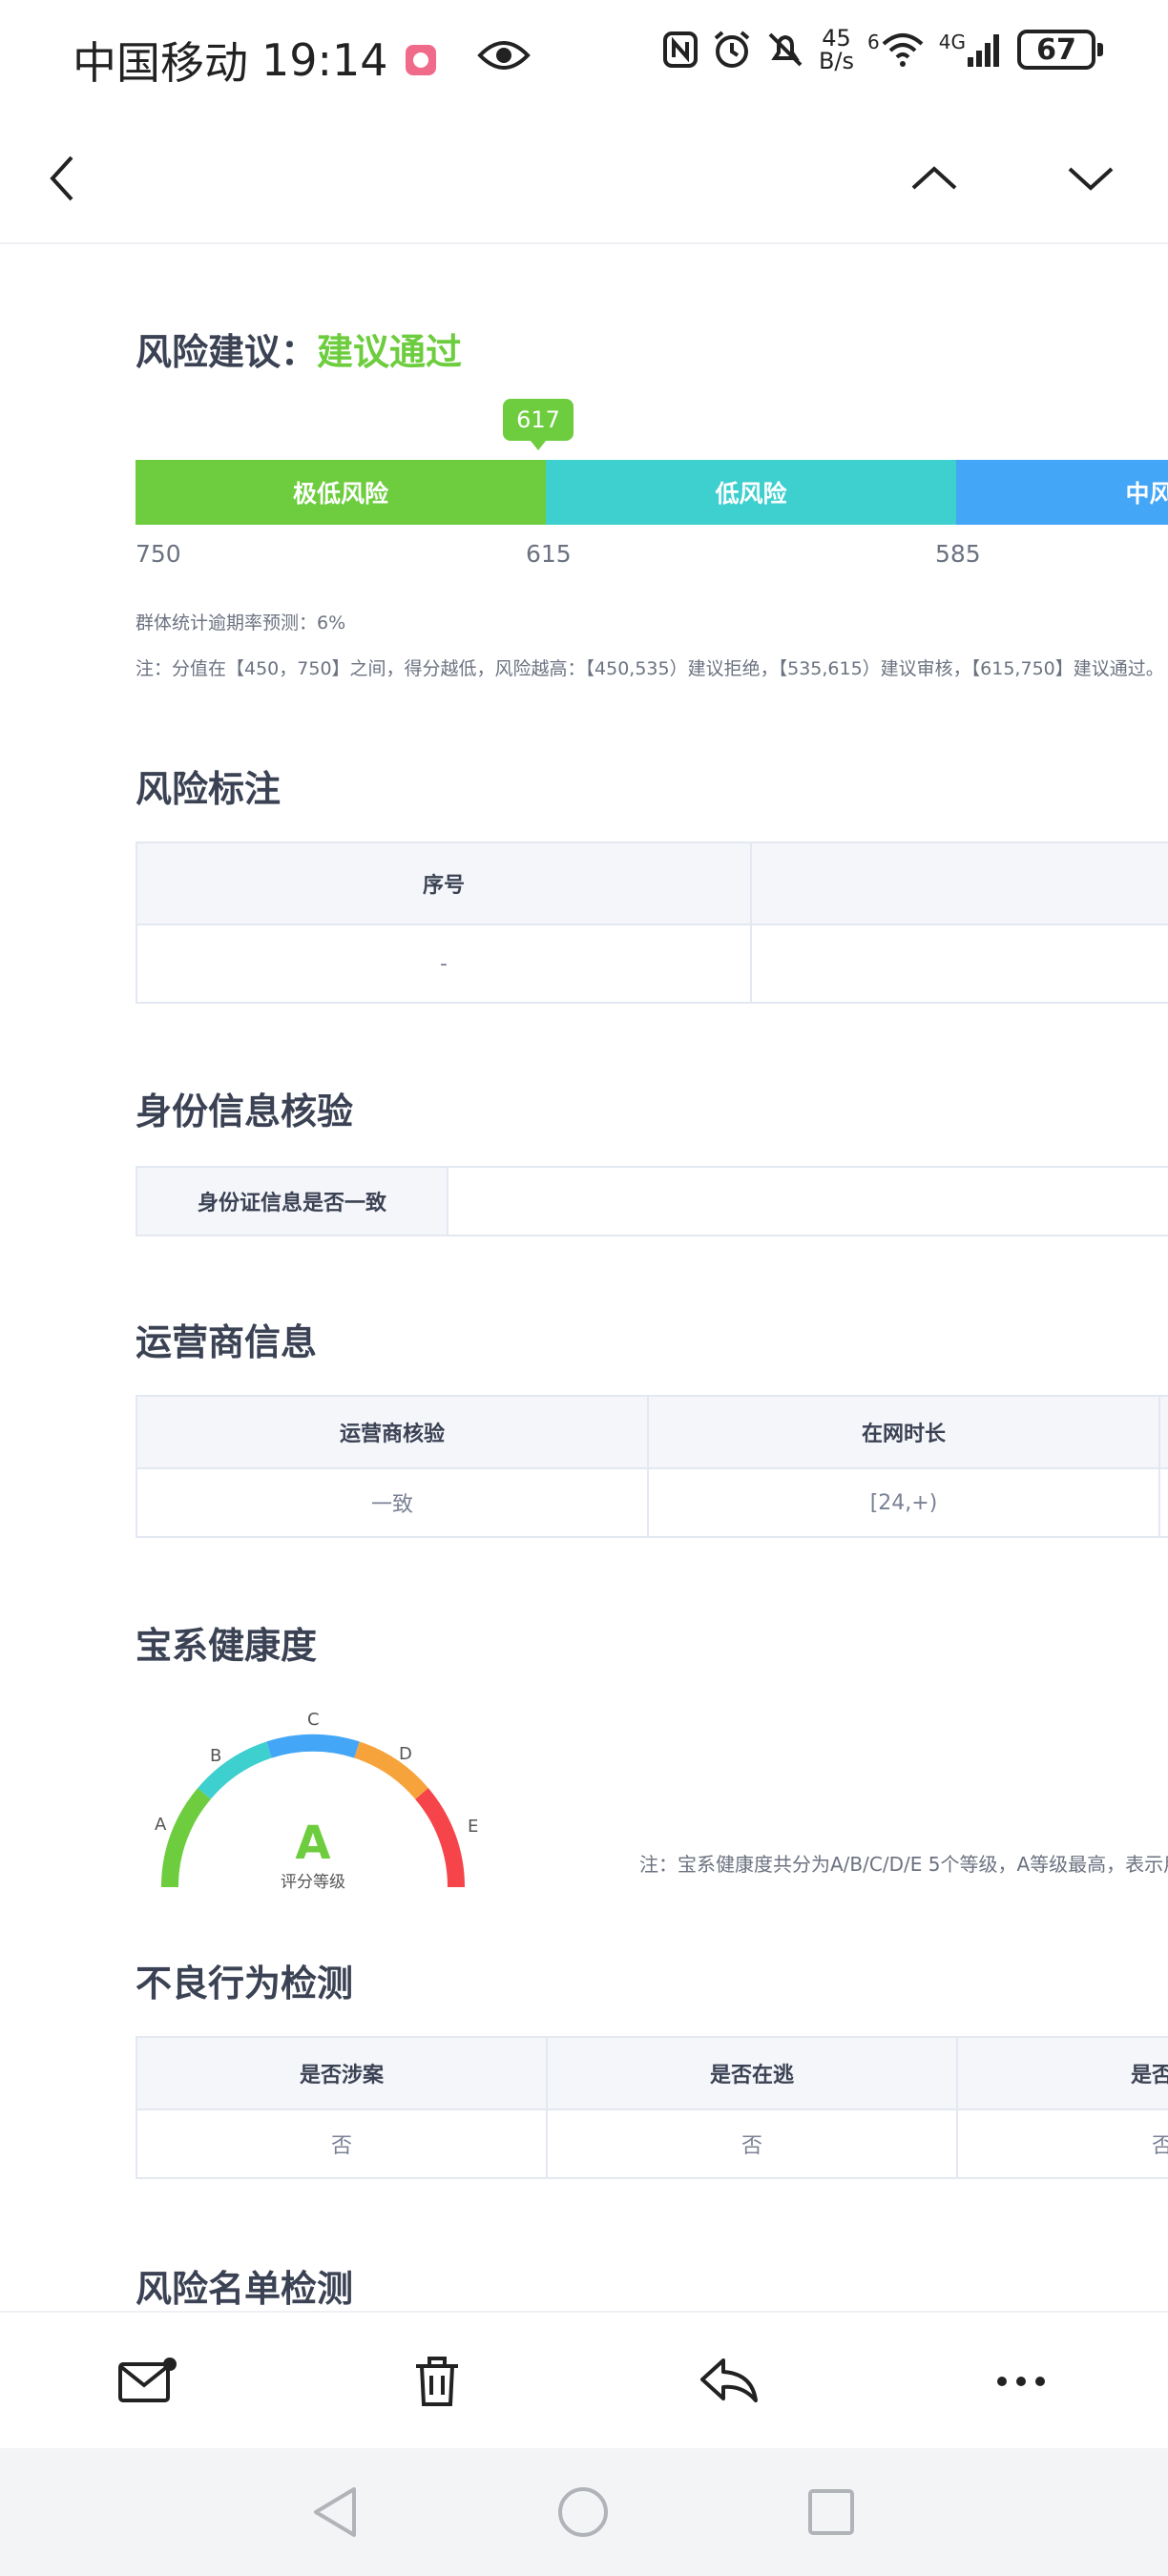 Image resolution: width=1168 pixels, height=2576 pixels. I want to click on risk-mark-table: 序号 -, so click(652, 922).